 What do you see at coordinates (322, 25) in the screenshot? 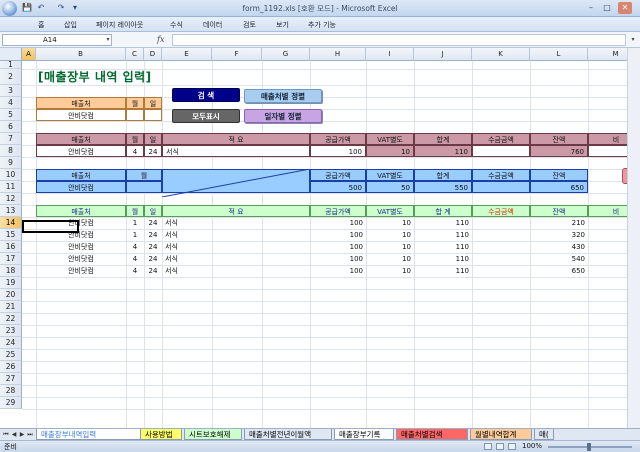
I see `tab-add-ins: 추가 기능` at bounding box center [322, 25].